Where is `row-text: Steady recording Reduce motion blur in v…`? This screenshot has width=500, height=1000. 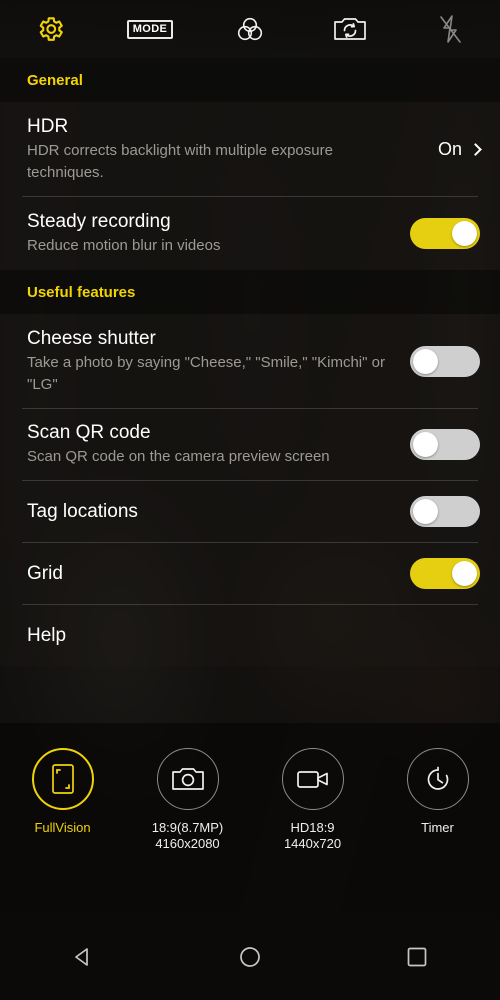
row-text: Steady recording Reduce motion blur in v… is located at coordinates (218, 233).